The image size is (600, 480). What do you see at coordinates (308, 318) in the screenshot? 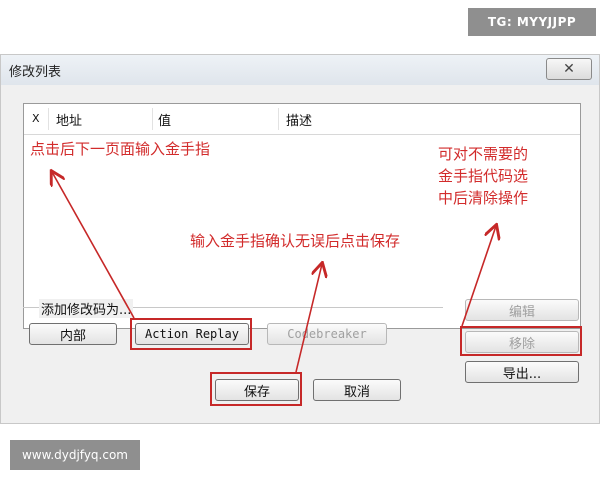
I see `arrow-to-center-annotation` at bounding box center [308, 318].